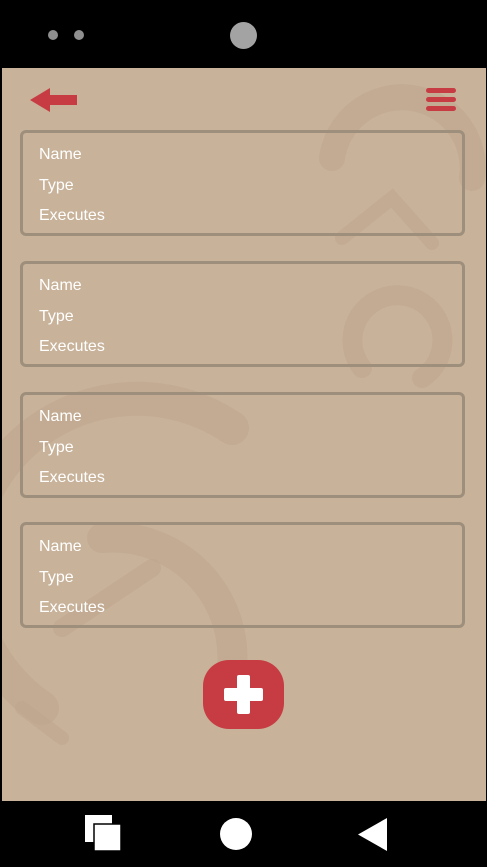  I want to click on system-nav-bar, so click(243, 834).